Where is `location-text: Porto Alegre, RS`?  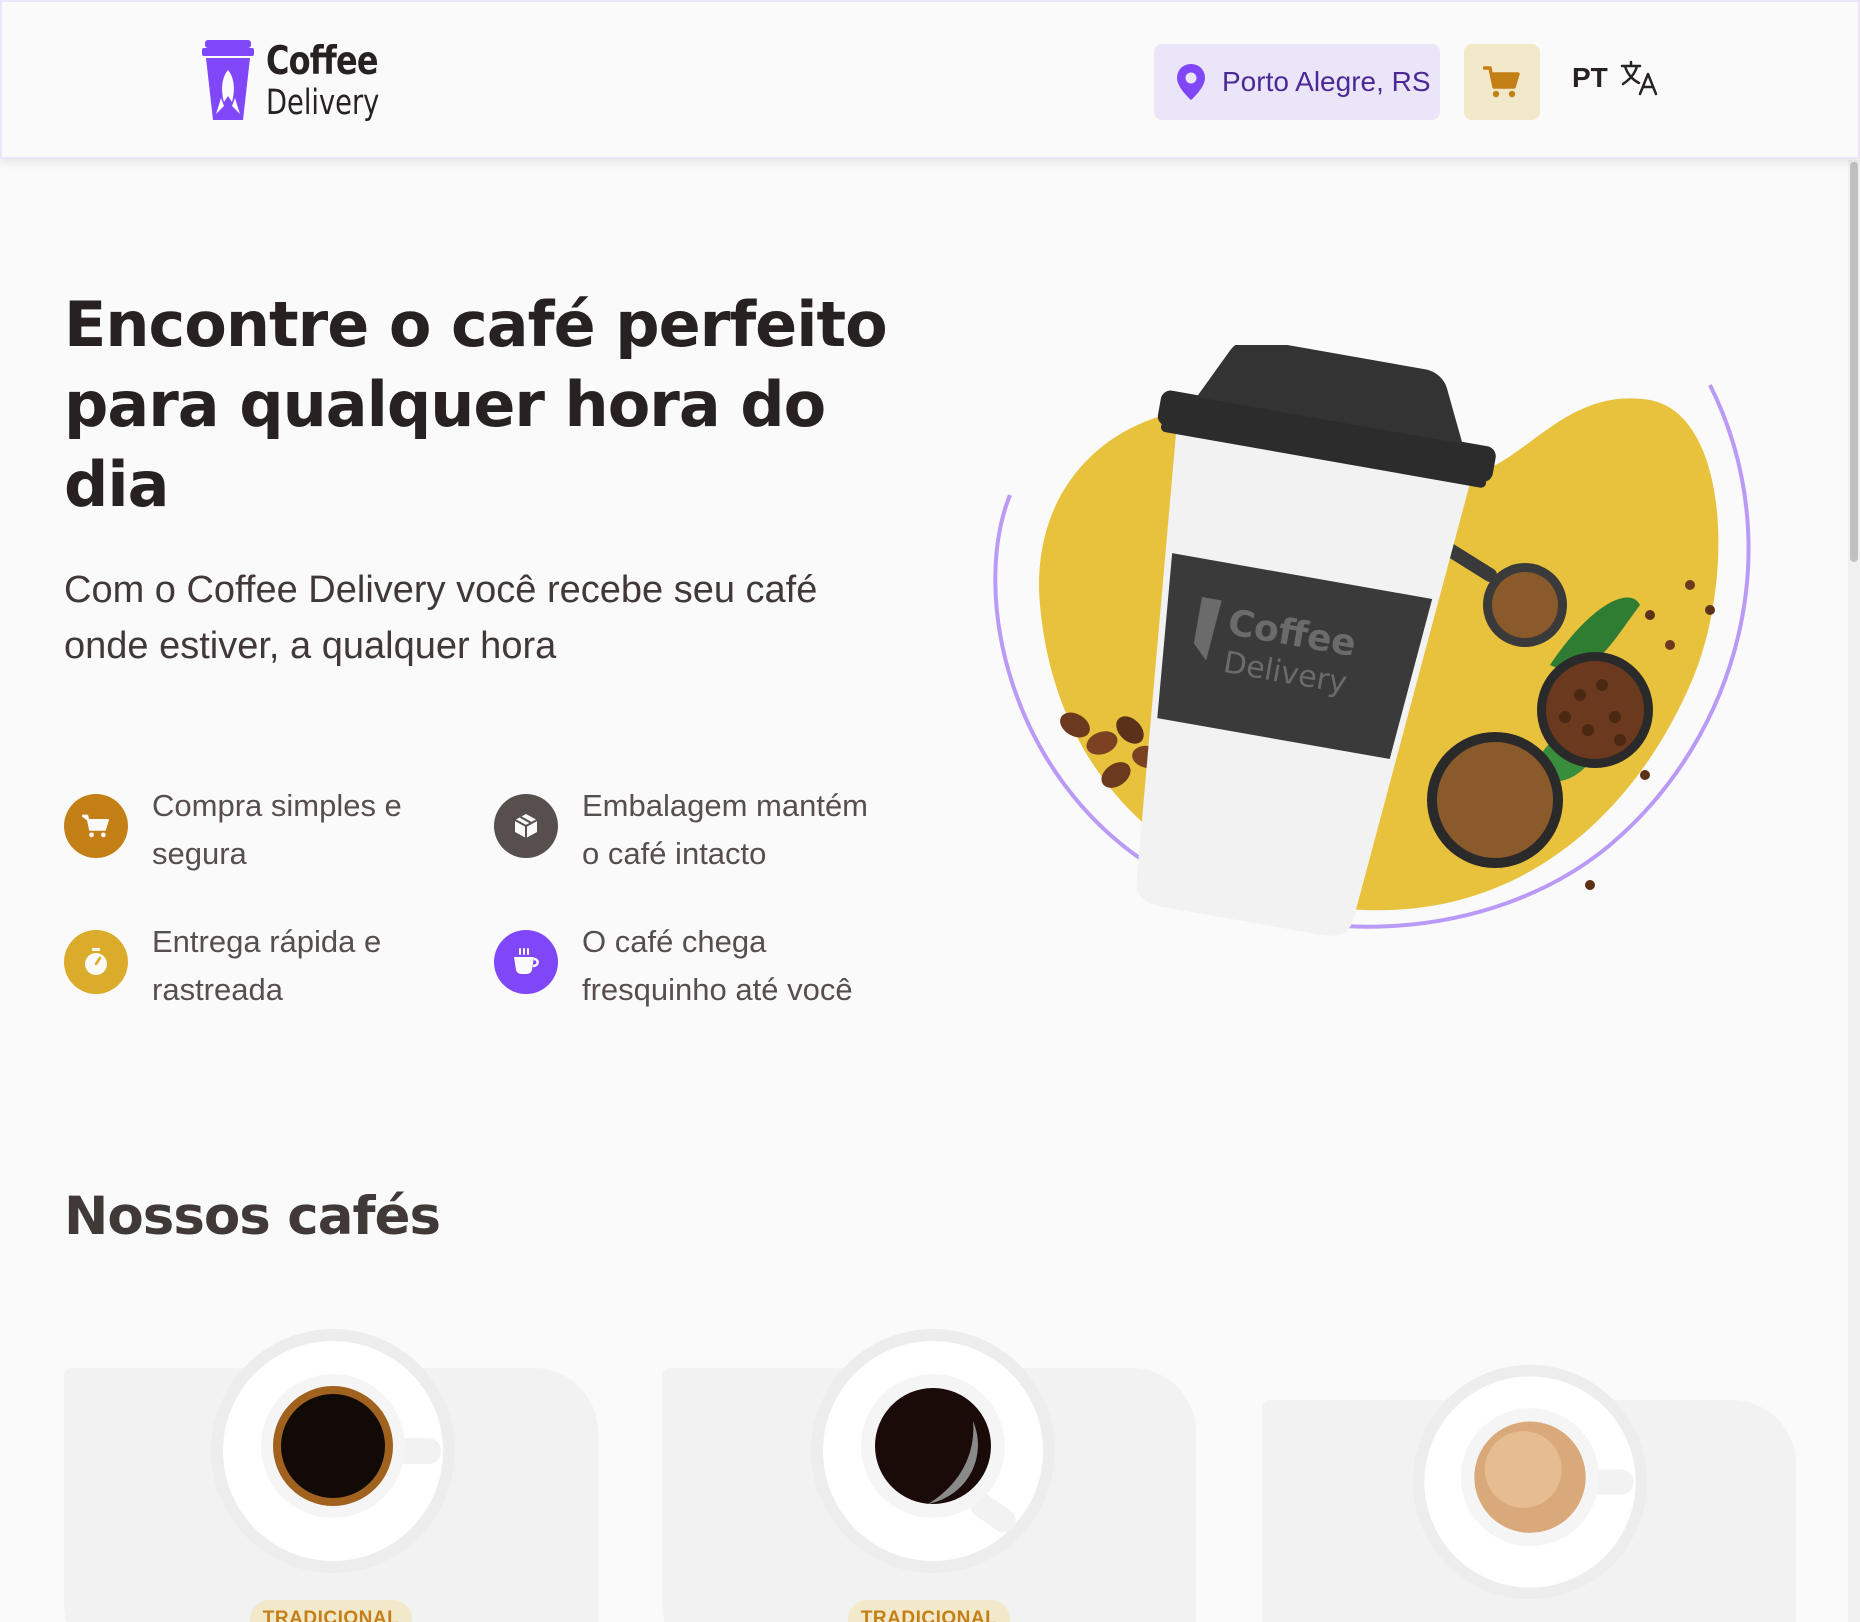
location-text: Porto Alegre, RS is located at coordinates (1326, 81).